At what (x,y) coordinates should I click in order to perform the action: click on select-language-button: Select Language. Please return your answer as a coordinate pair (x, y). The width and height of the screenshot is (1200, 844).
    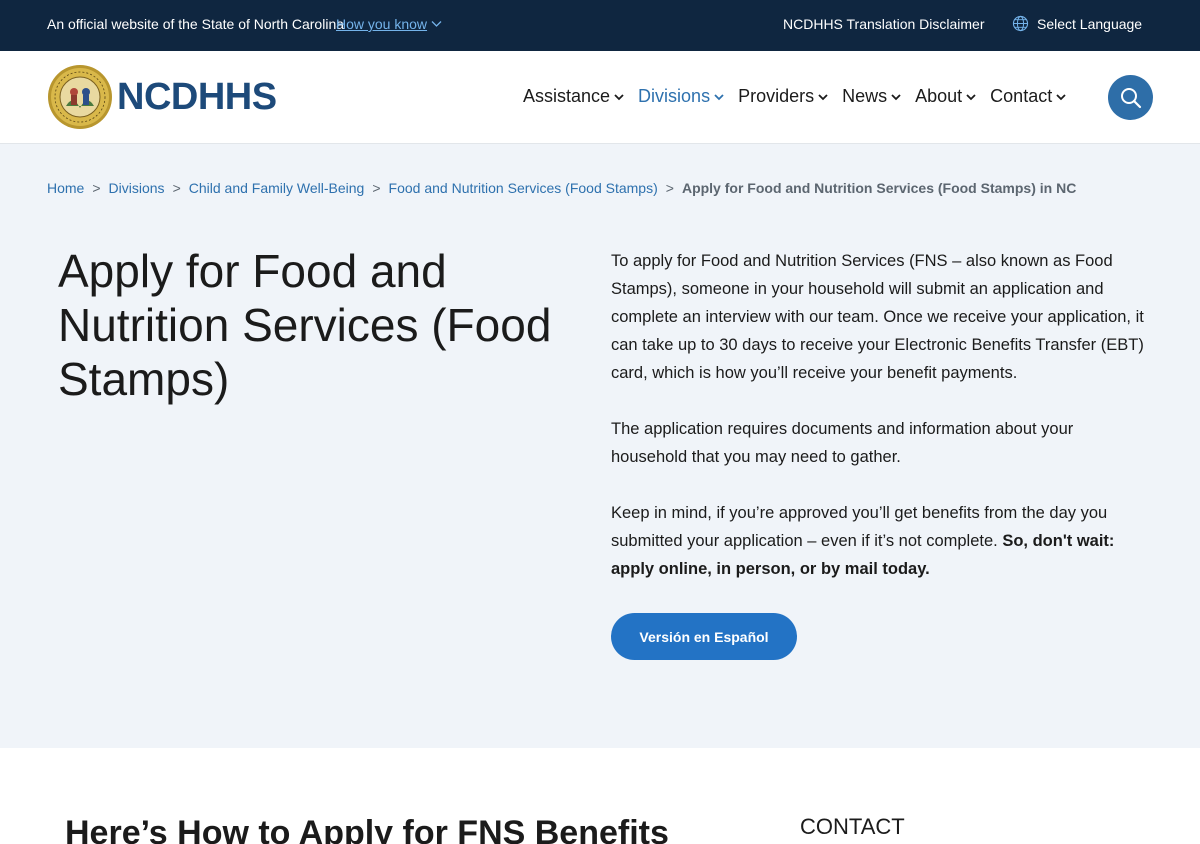
    Looking at the image, I should click on (1077, 23).